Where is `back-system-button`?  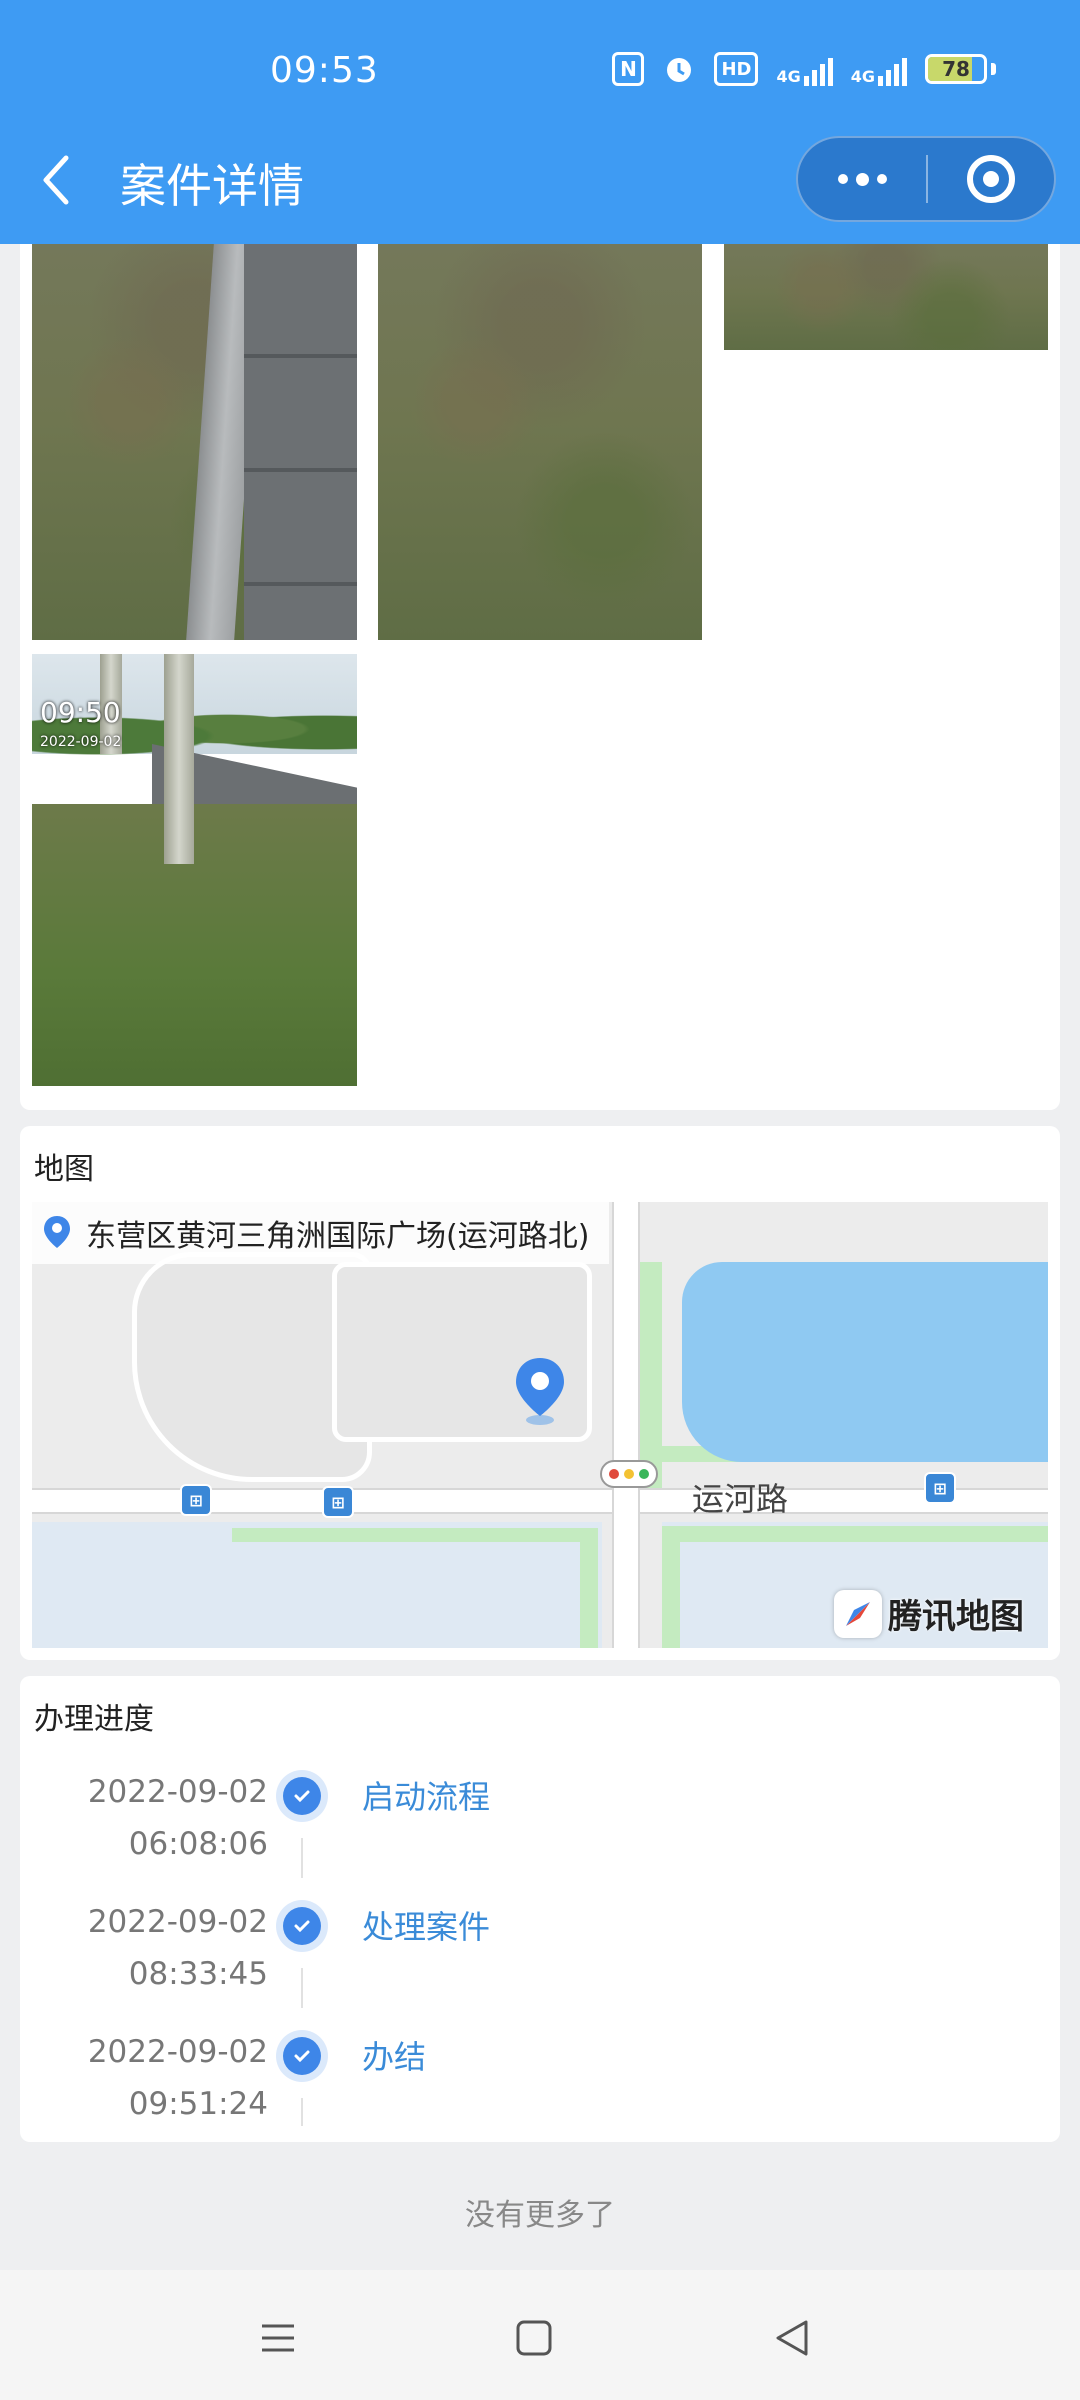 back-system-button is located at coordinates (792, 2338).